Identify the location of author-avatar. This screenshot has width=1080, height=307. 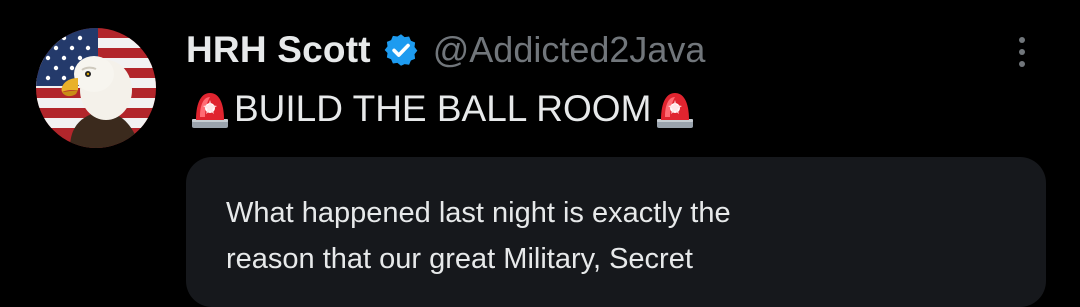
(96, 88).